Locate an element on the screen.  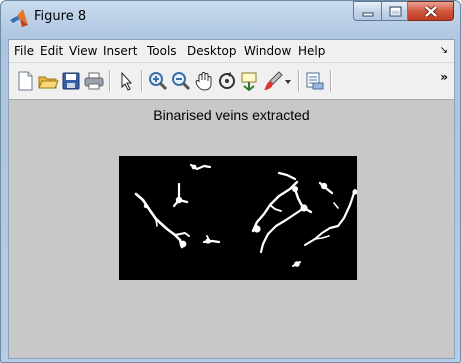
close-icon is located at coordinates (431, 11).